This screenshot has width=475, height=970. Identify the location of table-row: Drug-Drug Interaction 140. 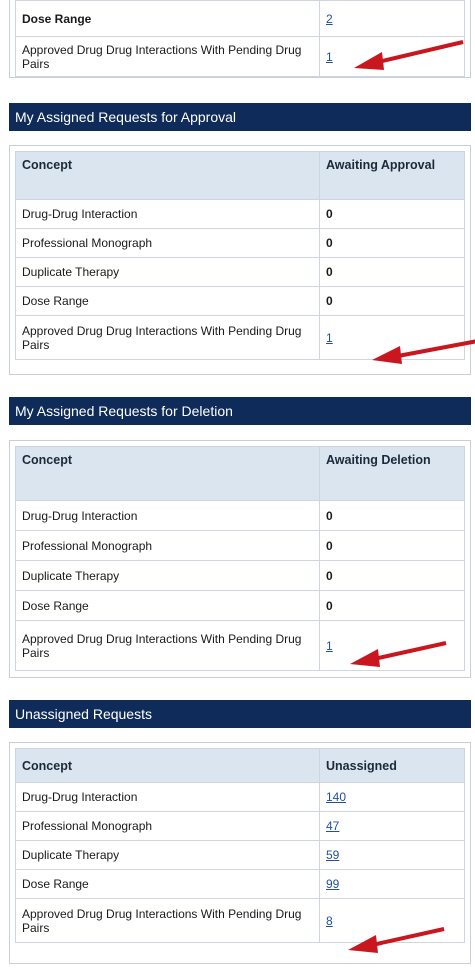
(240, 797).